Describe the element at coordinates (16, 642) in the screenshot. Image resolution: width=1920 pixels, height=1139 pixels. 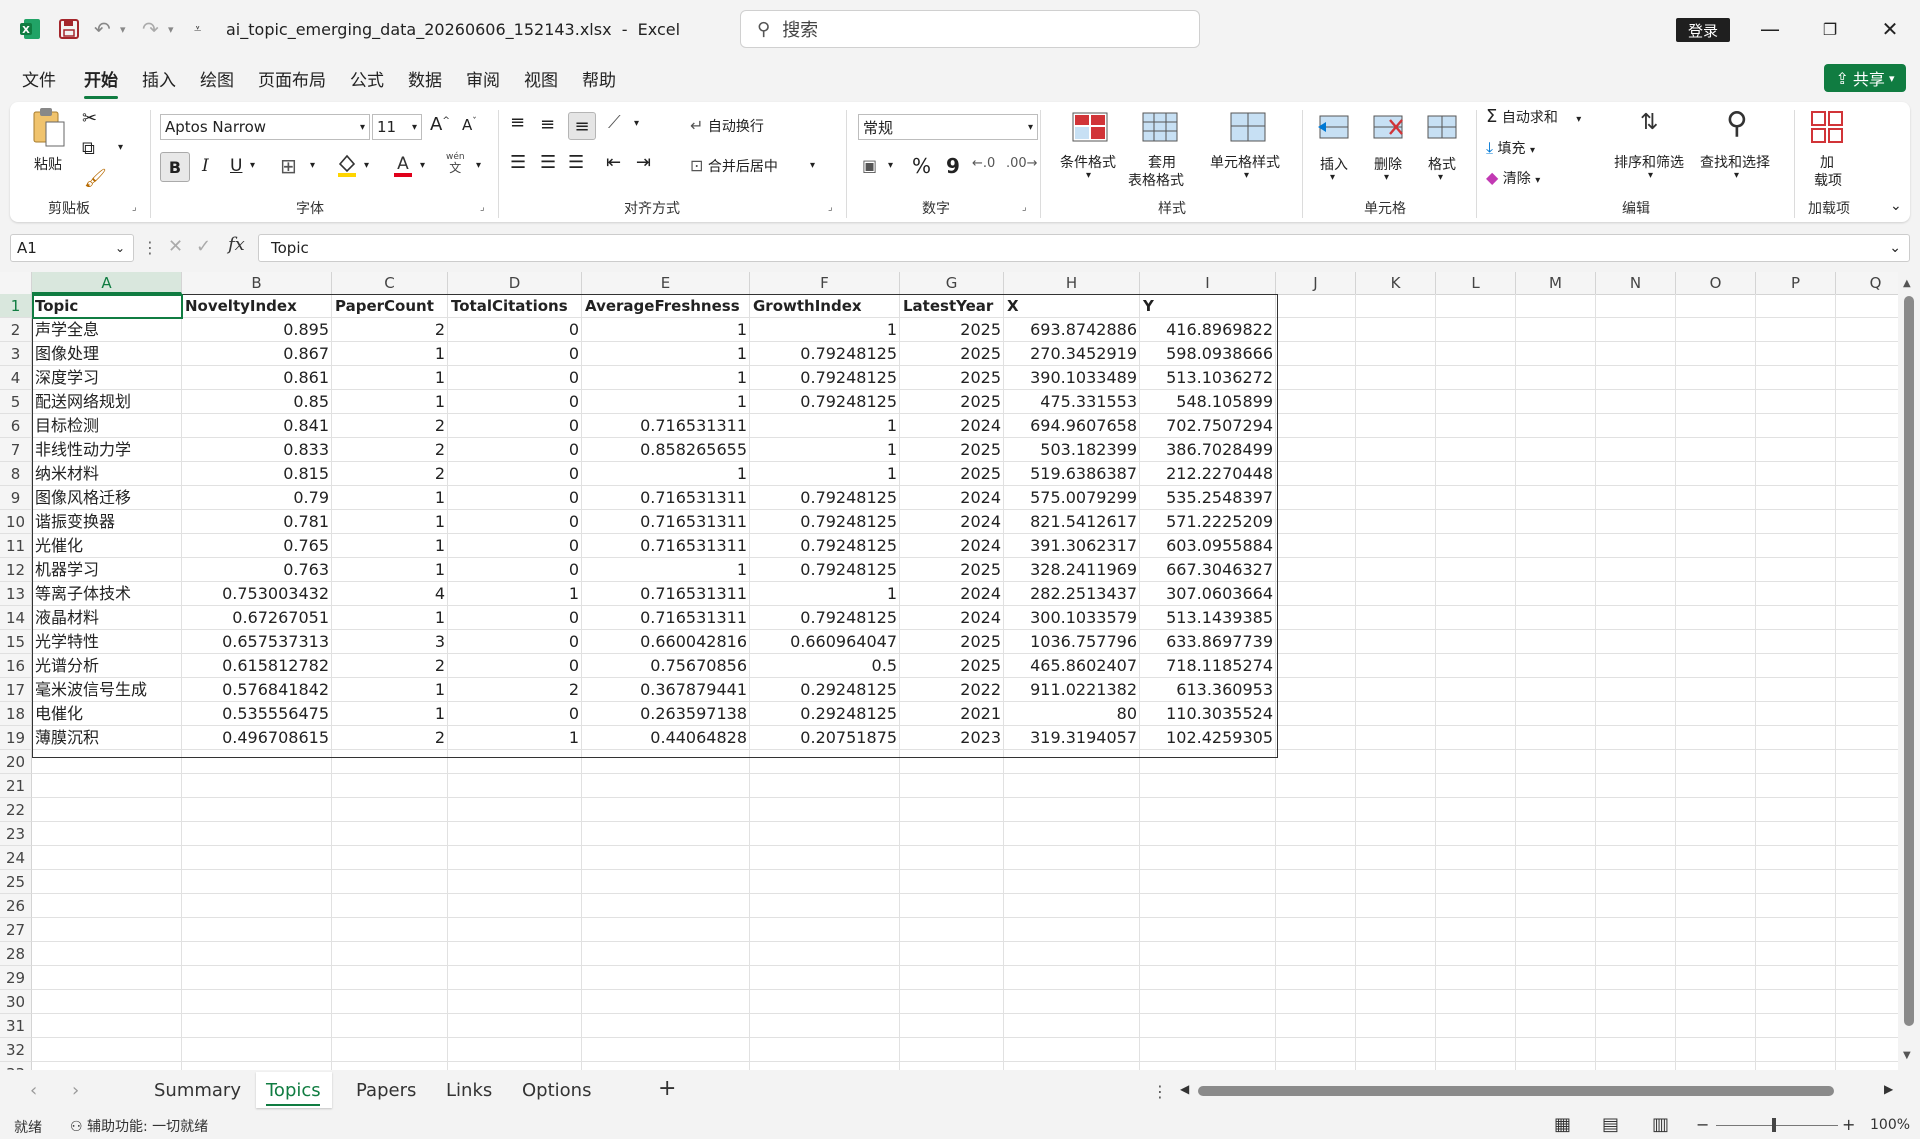
I see `row-header: 15` at that location.